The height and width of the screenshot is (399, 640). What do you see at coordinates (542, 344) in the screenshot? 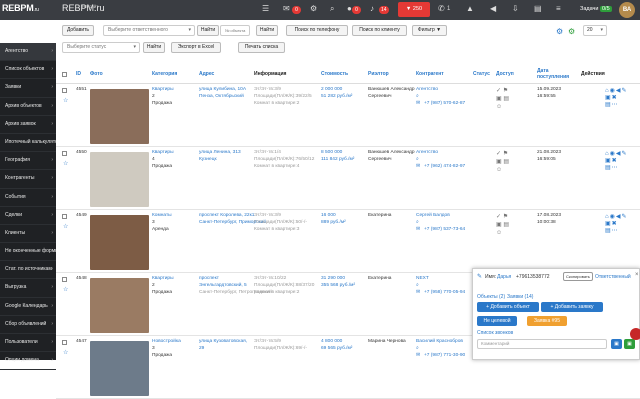
I see `comment-input: Комментарий` at bounding box center [542, 344].